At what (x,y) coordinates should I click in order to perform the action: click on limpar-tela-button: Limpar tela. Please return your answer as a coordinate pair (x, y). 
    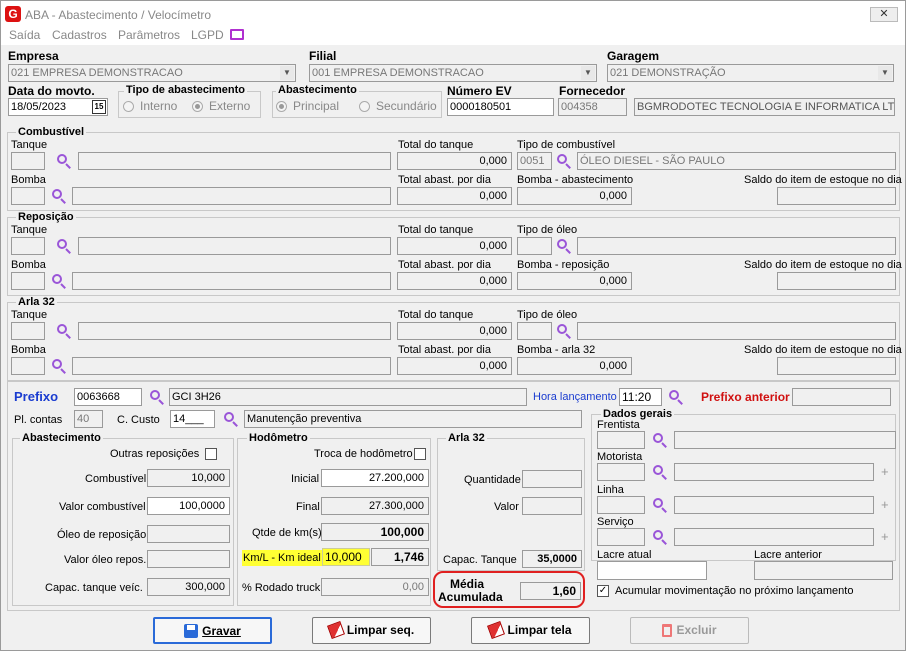
    Looking at the image, I should click on (530, 630).